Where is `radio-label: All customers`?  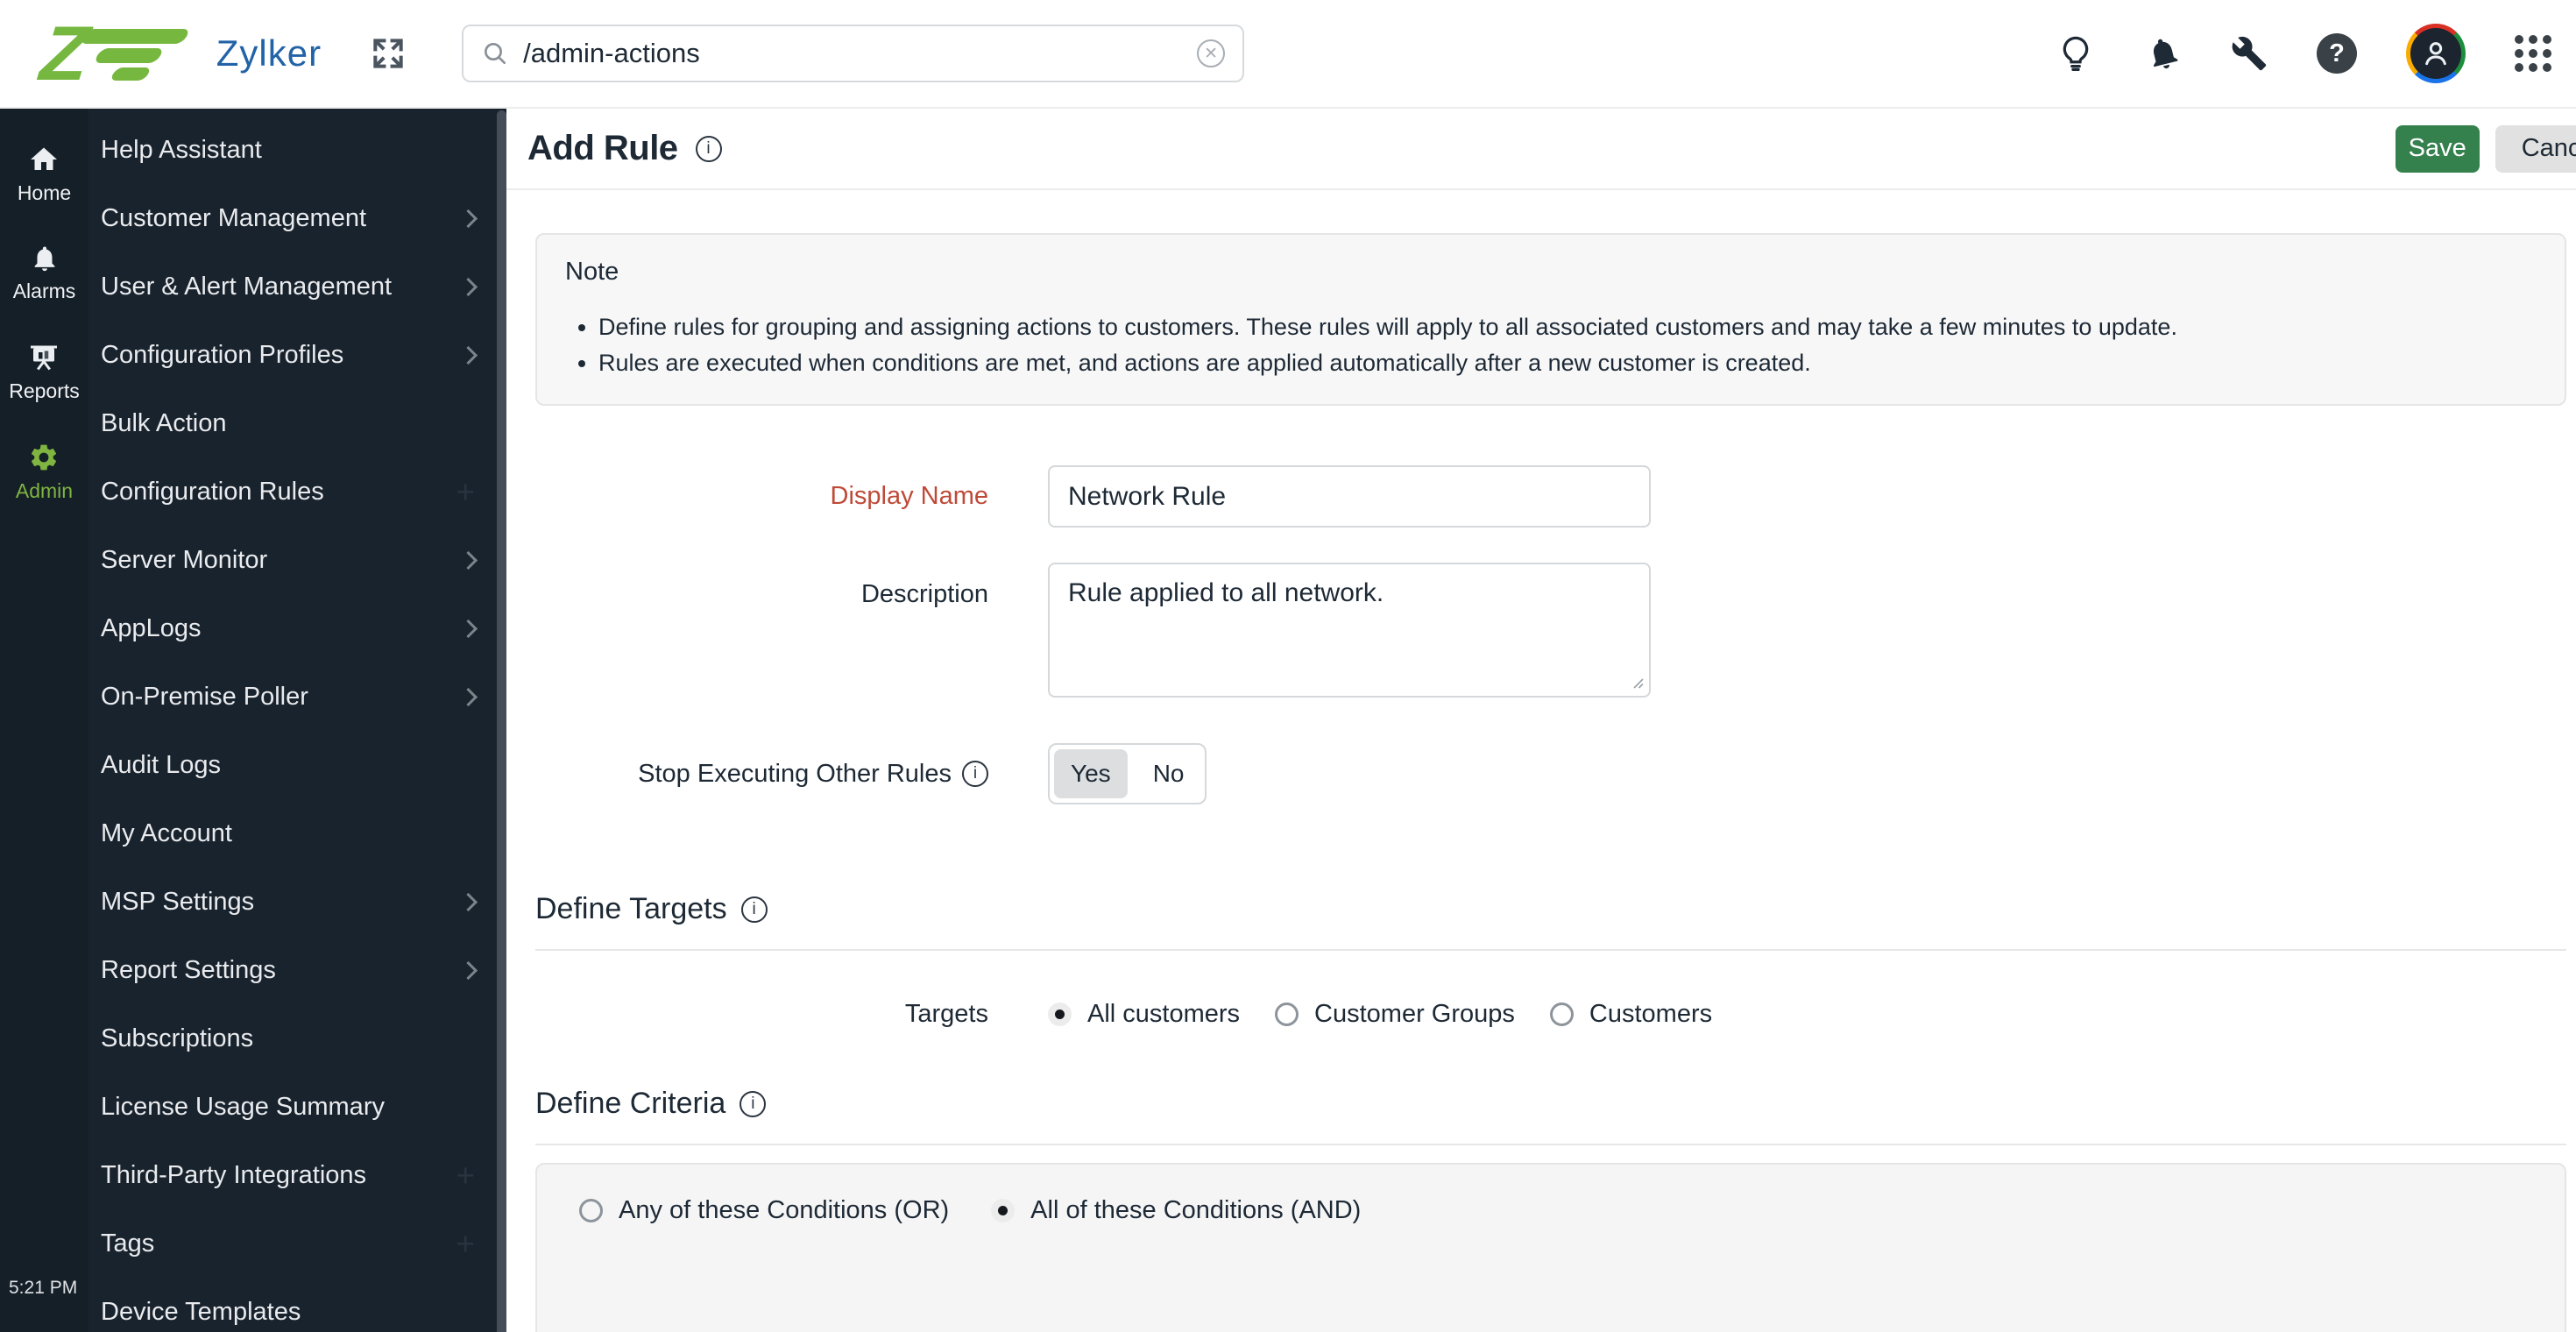
radio-label: All customers is located at coordinates (1164, 1014).